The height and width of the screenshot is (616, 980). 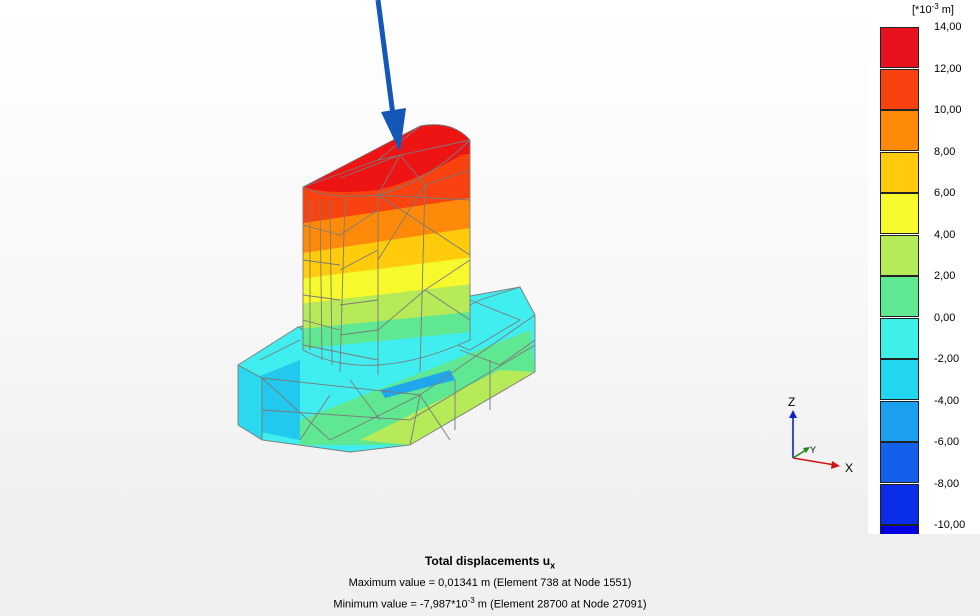 What do you see at coordinates (950, 525) in the screenshot?
I see `legend-label: -10,00` at bounding box center [950, 525].